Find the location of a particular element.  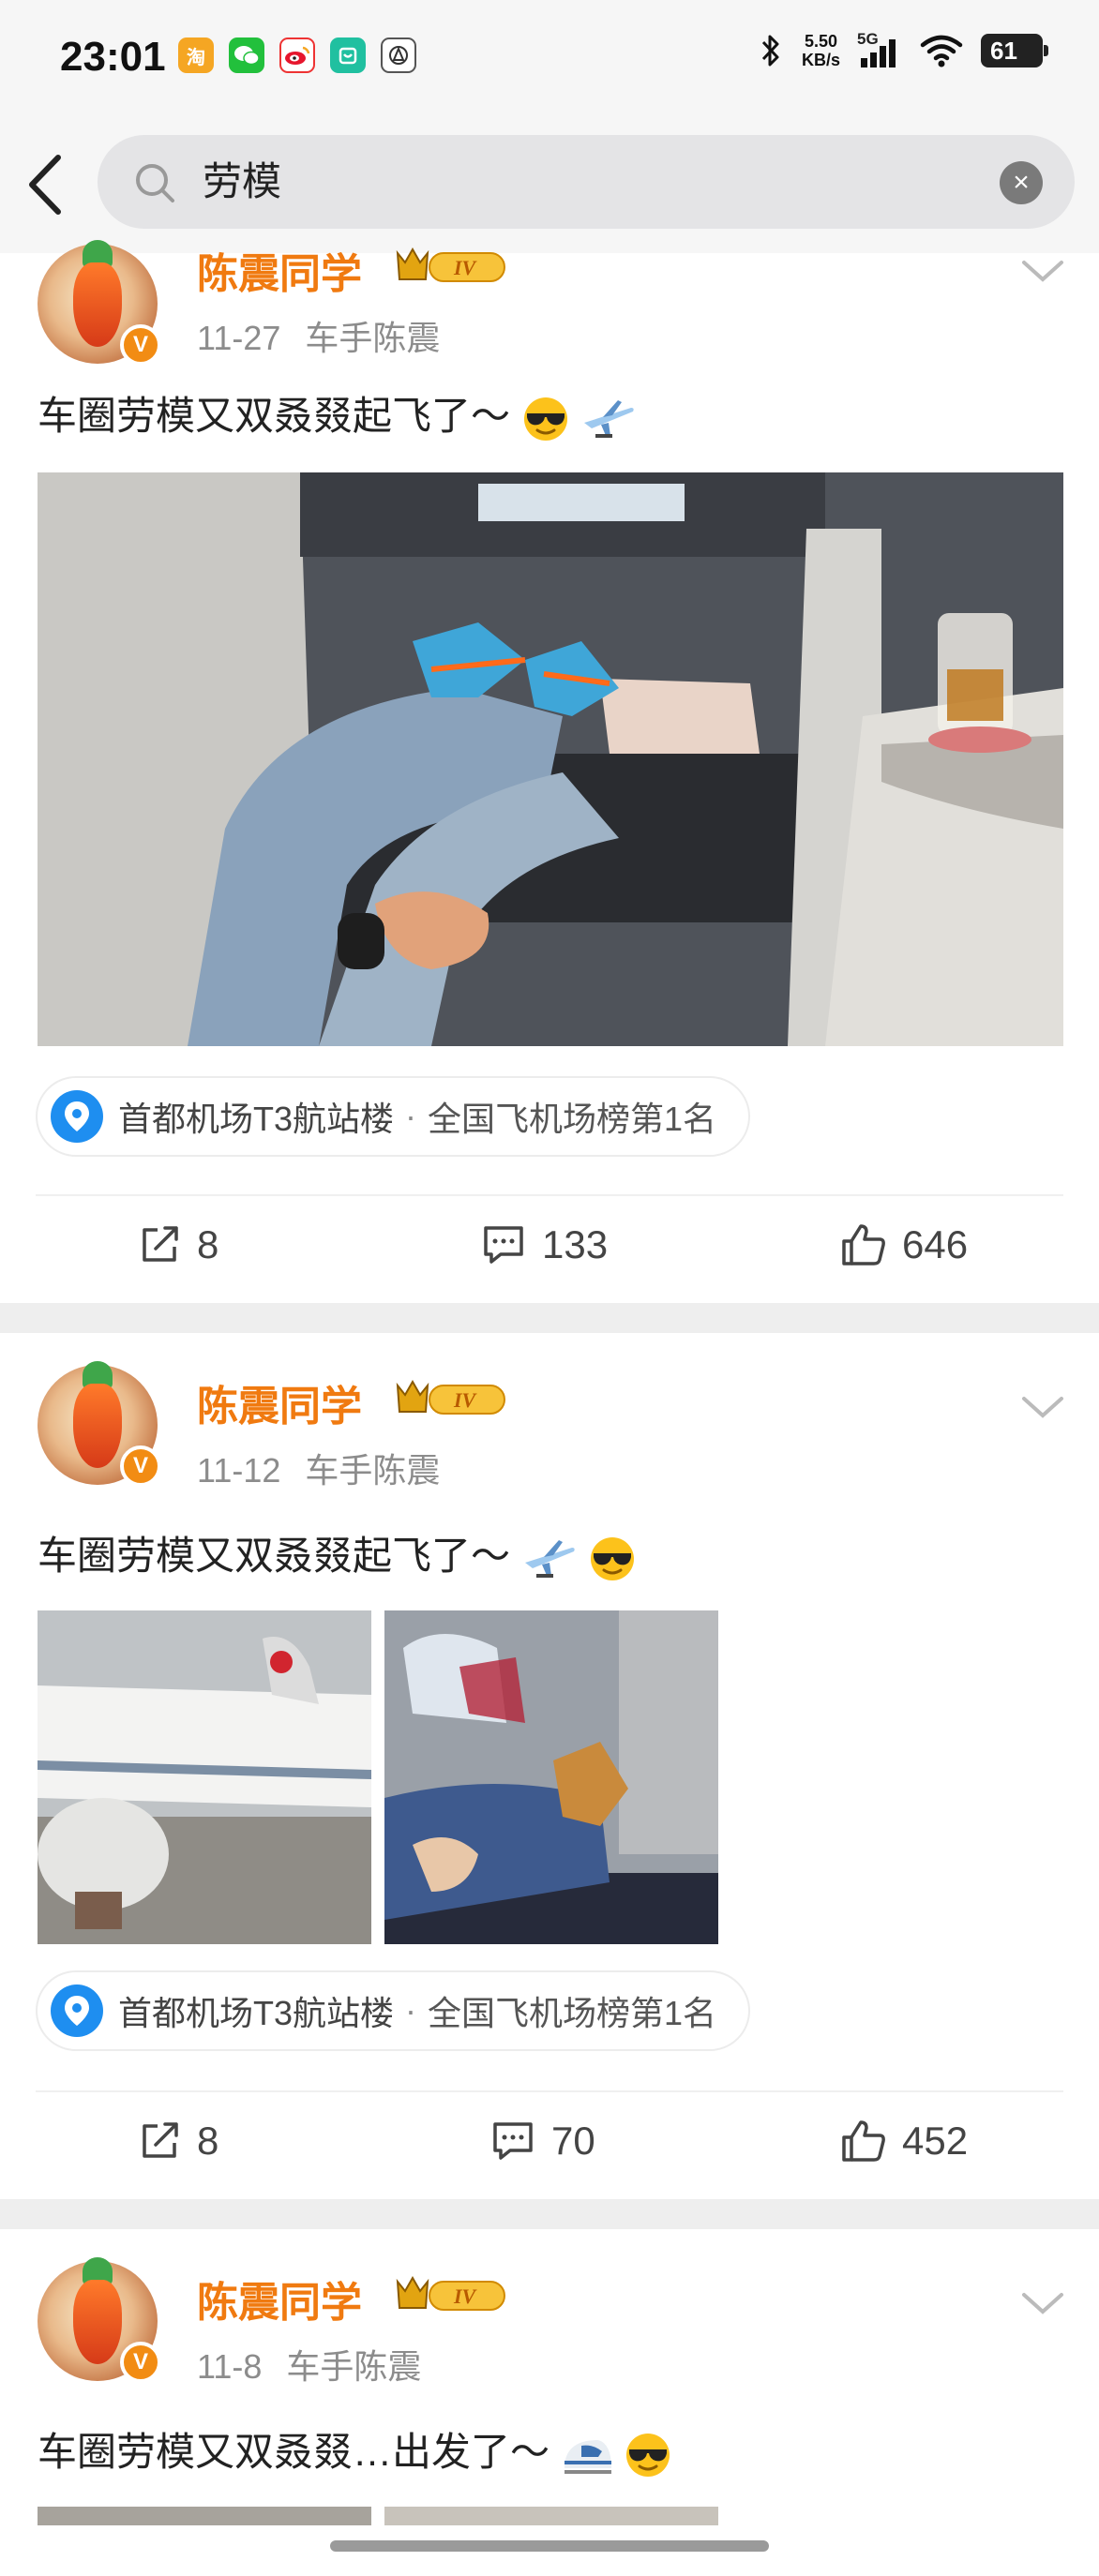

post-date: 11-8 is located at coordinates (230, 2366).